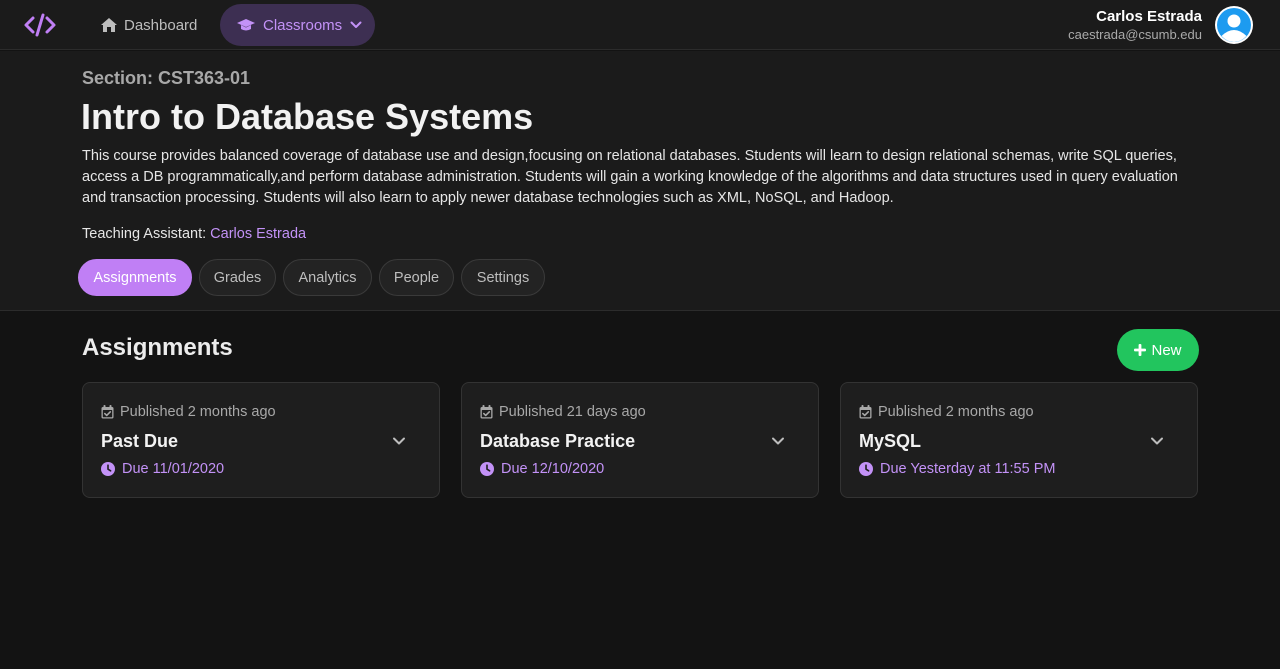 The width and height of the screenshot is (1280, 669). I want to click on new-assignment-button: New, so click(1158, 350).